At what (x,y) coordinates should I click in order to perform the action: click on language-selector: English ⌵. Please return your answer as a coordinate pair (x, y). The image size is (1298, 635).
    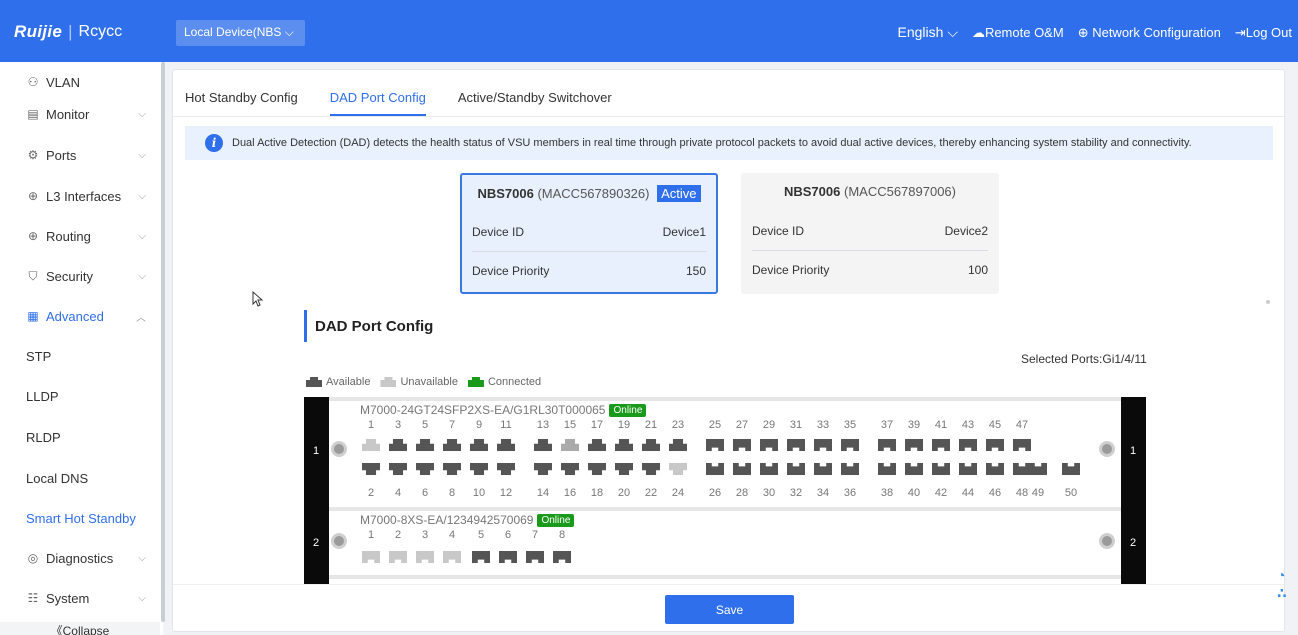
    Looking at the image, I should click on (928, 32).